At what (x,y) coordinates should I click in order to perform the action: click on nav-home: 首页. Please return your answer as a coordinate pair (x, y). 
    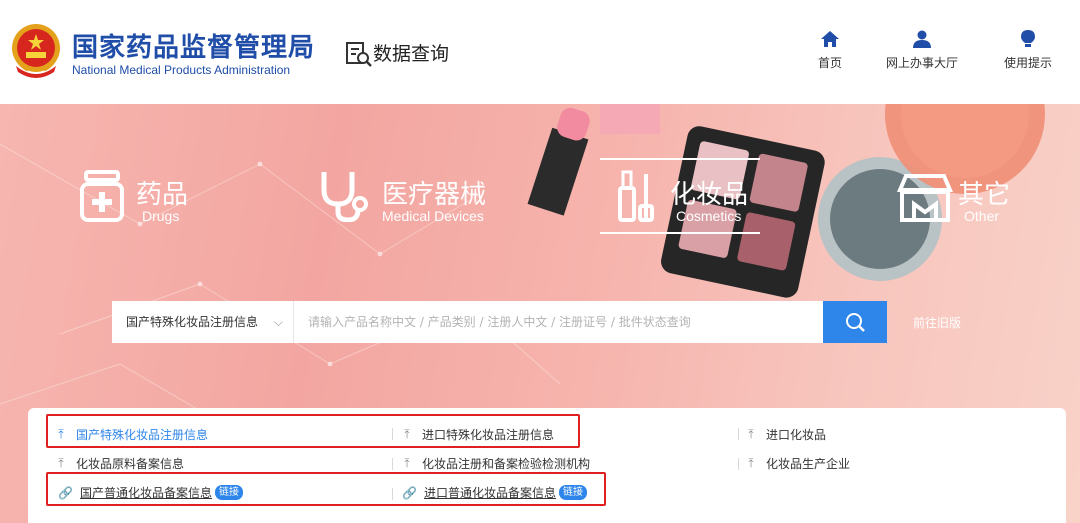
    Looking at the image, I should click on (830, 50).